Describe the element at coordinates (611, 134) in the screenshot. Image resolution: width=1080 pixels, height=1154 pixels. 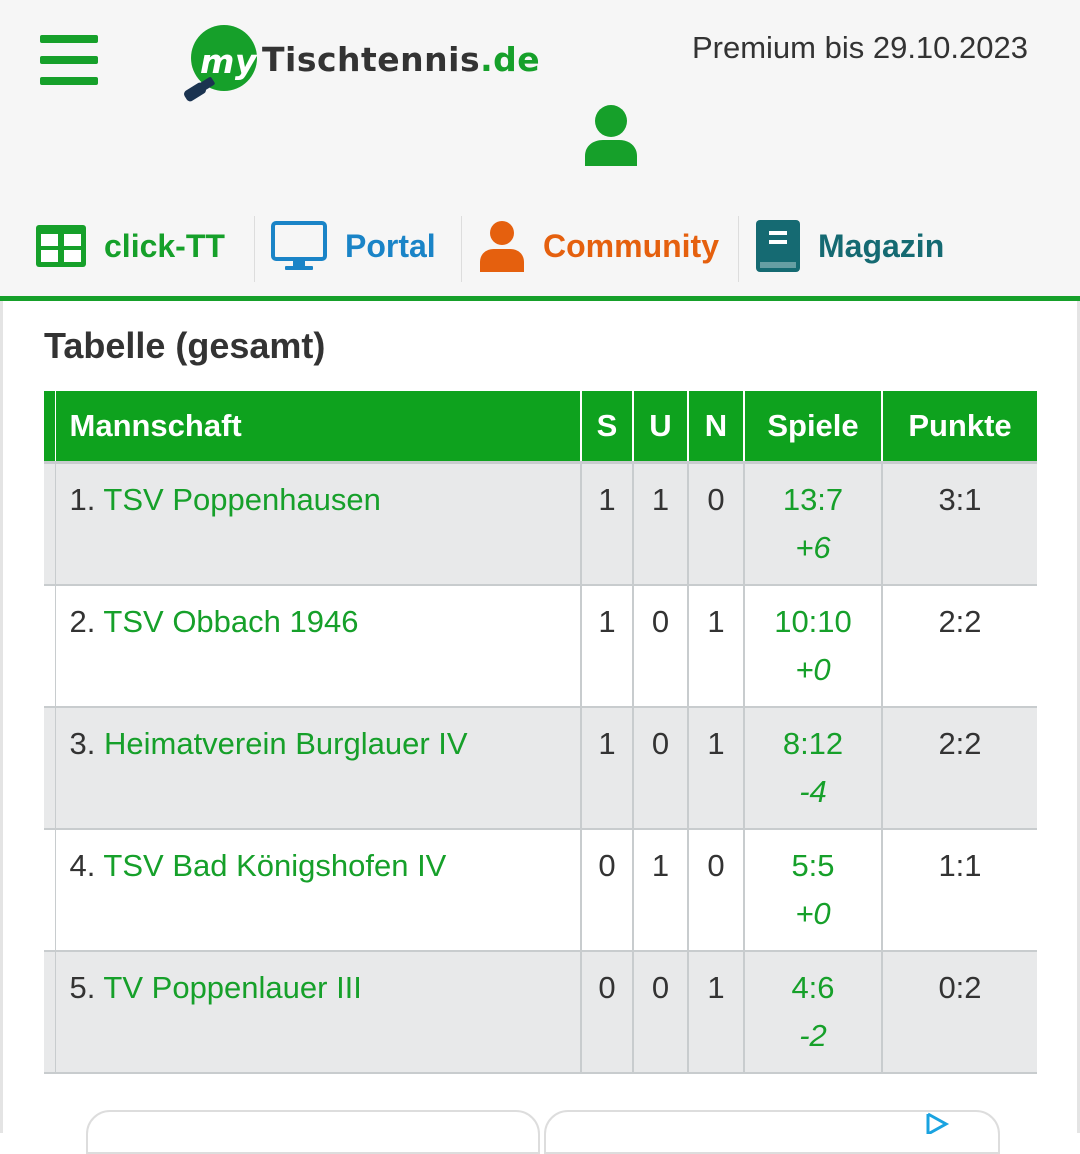
I see `user-icon` at that location.